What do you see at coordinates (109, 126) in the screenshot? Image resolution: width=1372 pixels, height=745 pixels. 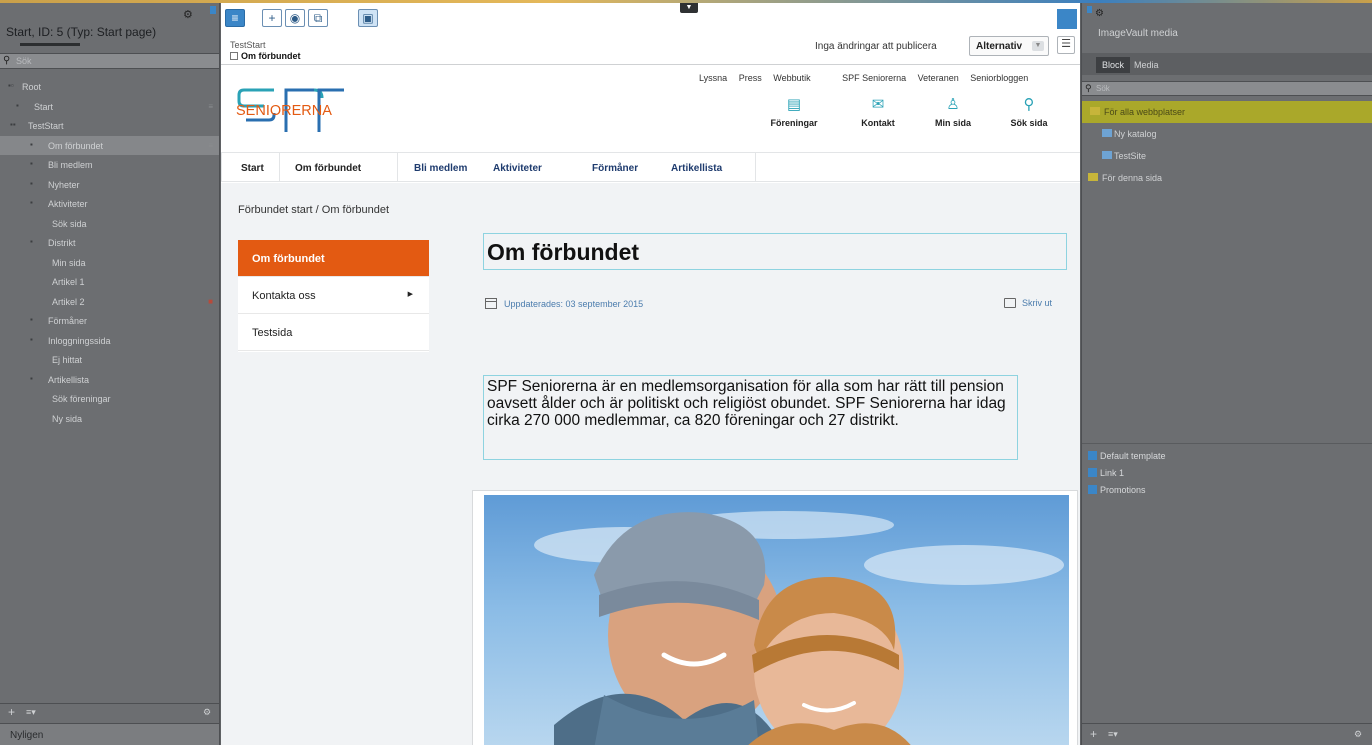 I see `tree-item: ▪▪ TestStart` at bounding box center [109, 126].